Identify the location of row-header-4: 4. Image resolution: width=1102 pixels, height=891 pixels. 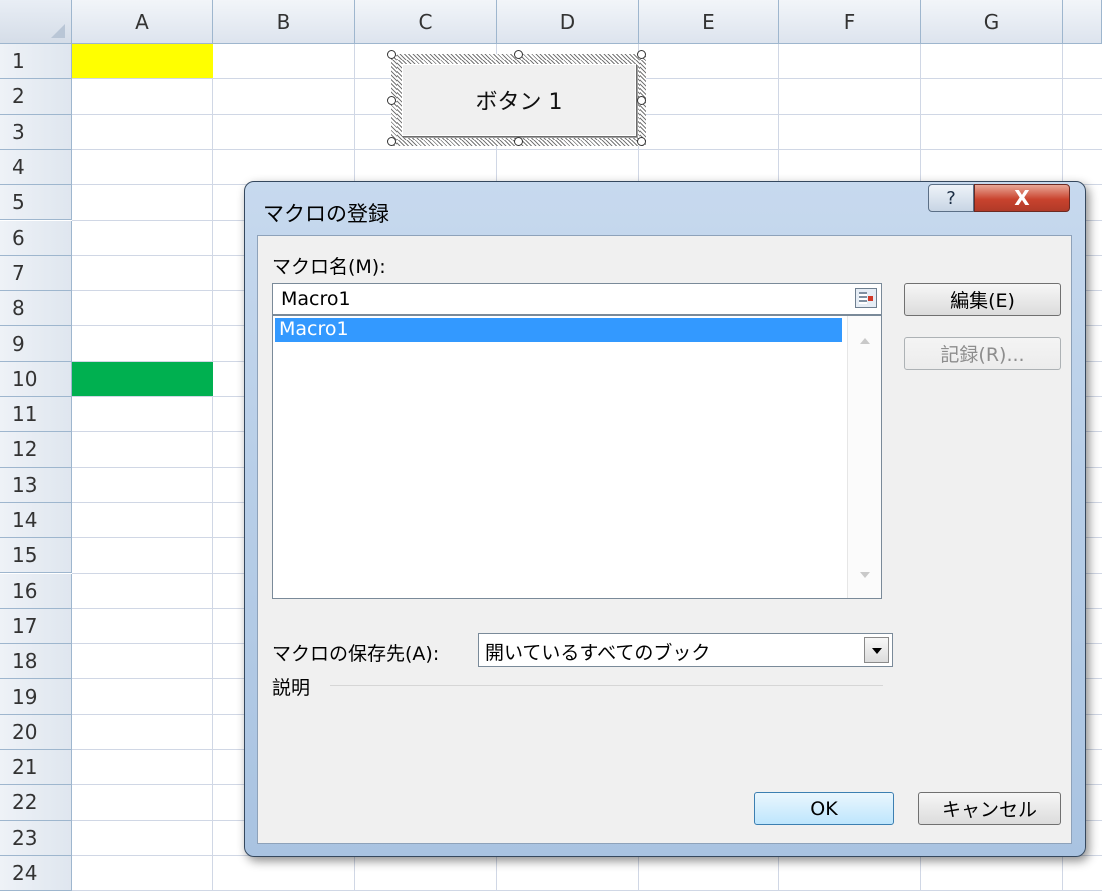
(36, 167).